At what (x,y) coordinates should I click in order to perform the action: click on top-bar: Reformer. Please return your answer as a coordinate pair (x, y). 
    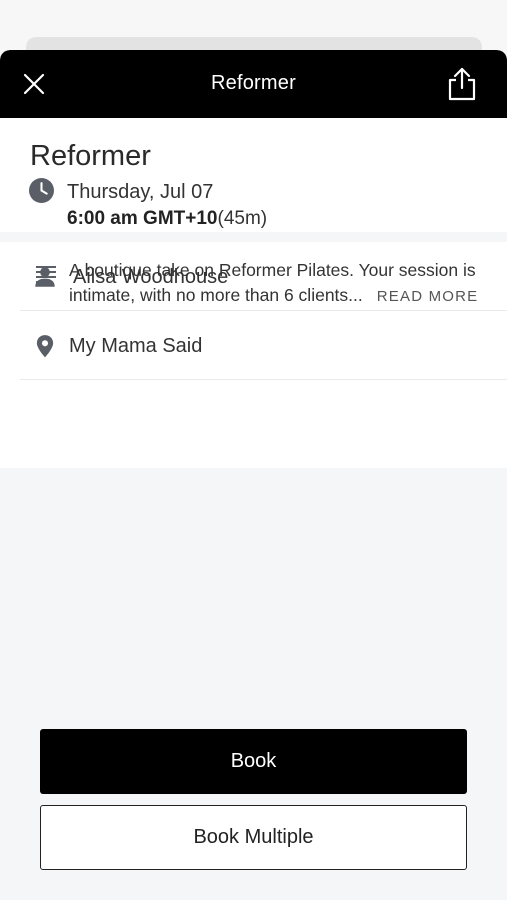
    Looking at the image, I should click on (253, 84).